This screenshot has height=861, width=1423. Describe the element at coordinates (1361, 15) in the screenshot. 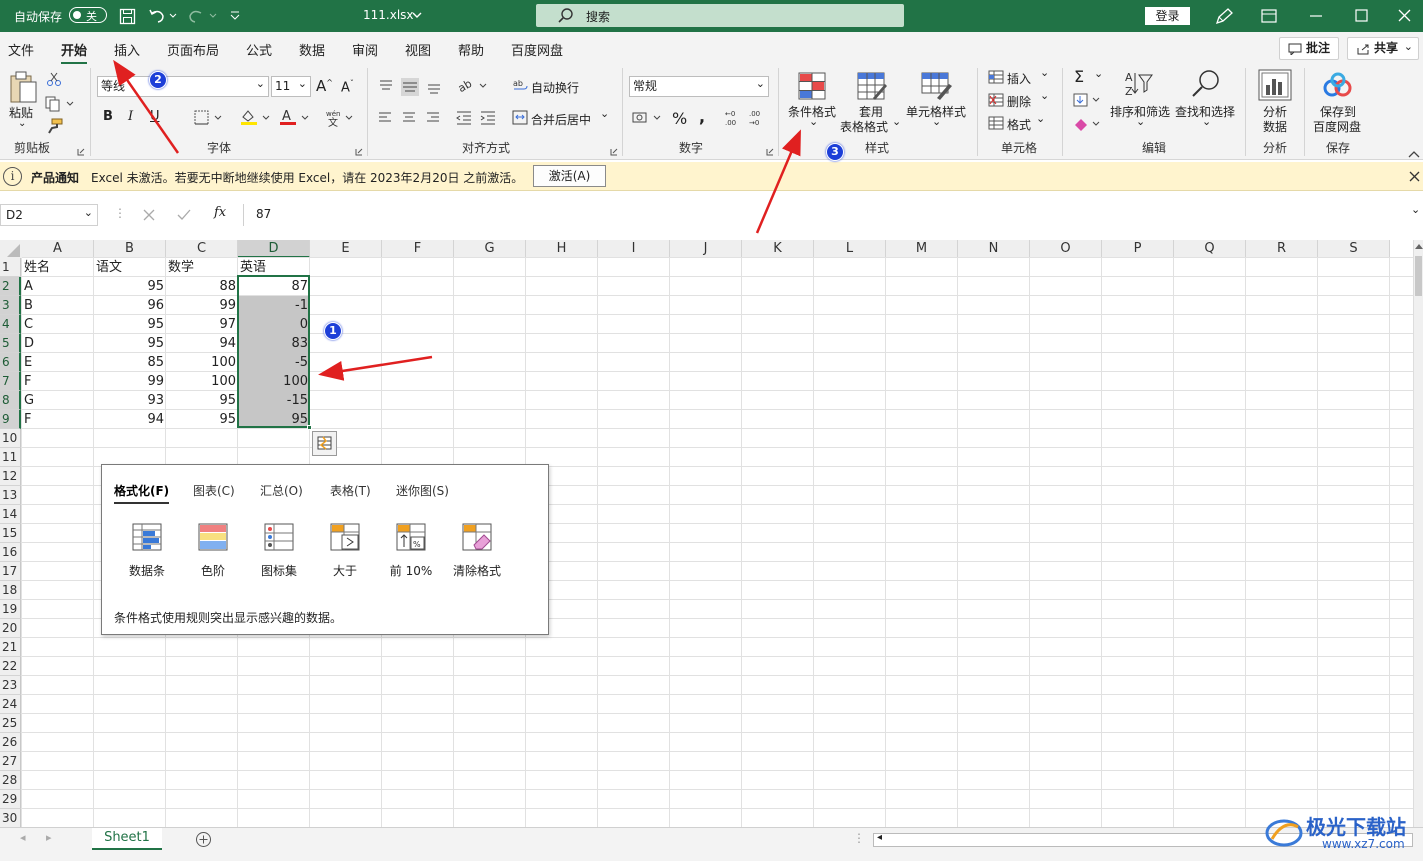

I see `maximize-icon` at that location.